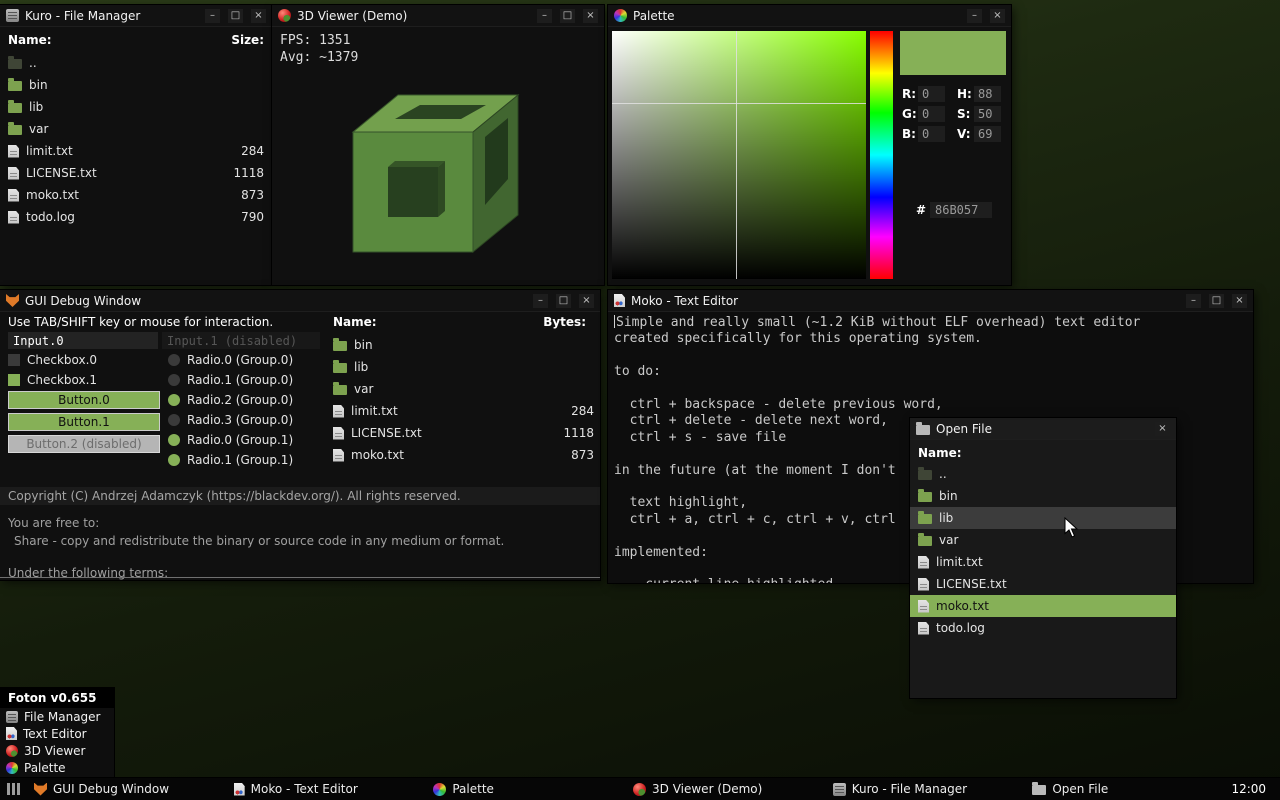 The height and width of the screenshot is (800, 1280). Describe the element at coordinates (230, 420) in the screenshot. I see `radio-3-group-0: Radio.3 (Group.0)` at that location.